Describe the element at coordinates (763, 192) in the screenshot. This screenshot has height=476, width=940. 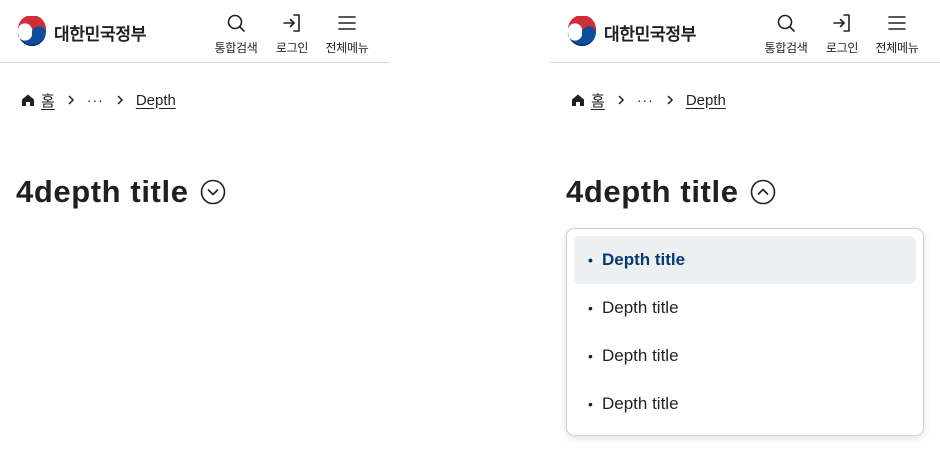
I see `chevron-up-circle-icon` at that location.